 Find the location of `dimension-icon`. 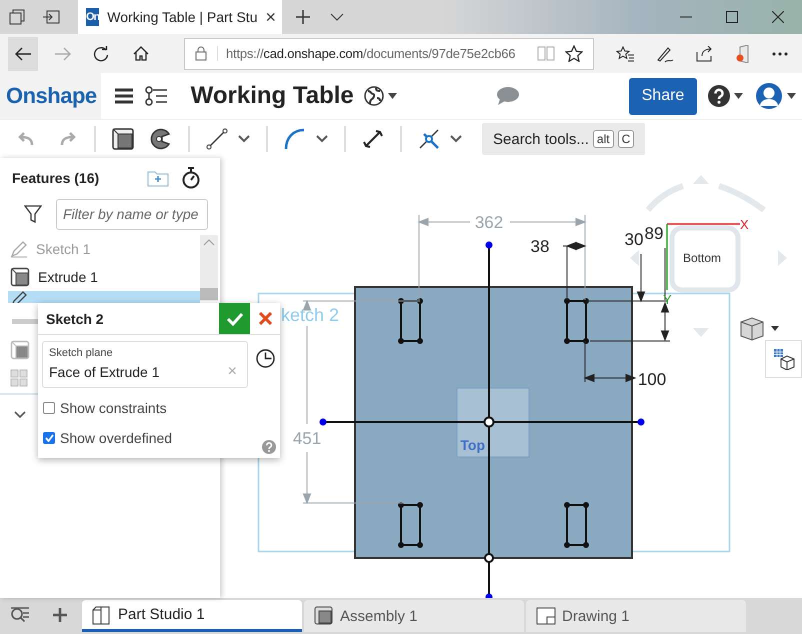

dimension-icon is located at coordinates (373, 139).